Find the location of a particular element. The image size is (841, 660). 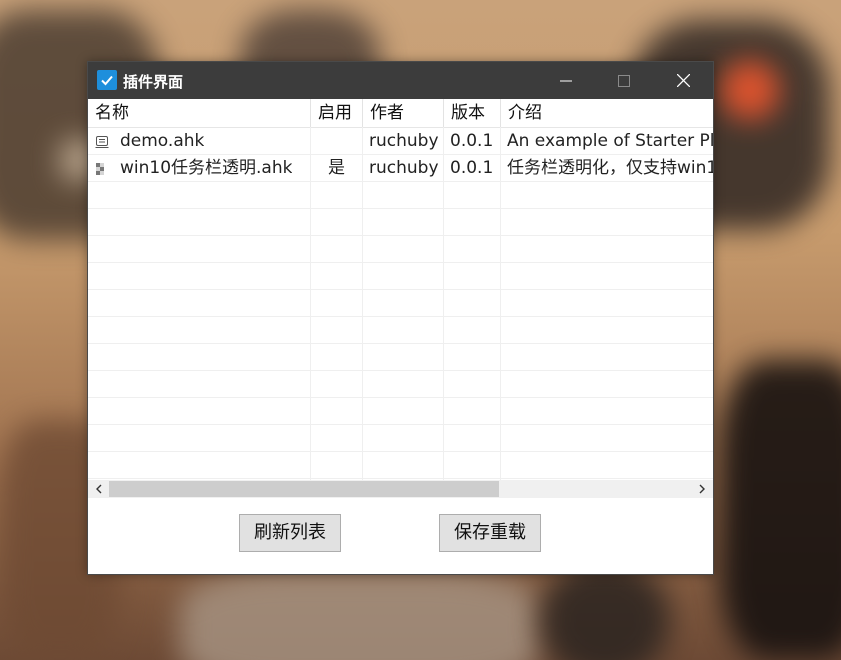

plugin-description: 任务栏透明化，仅支持win10 is located at coordinates (610, 168).